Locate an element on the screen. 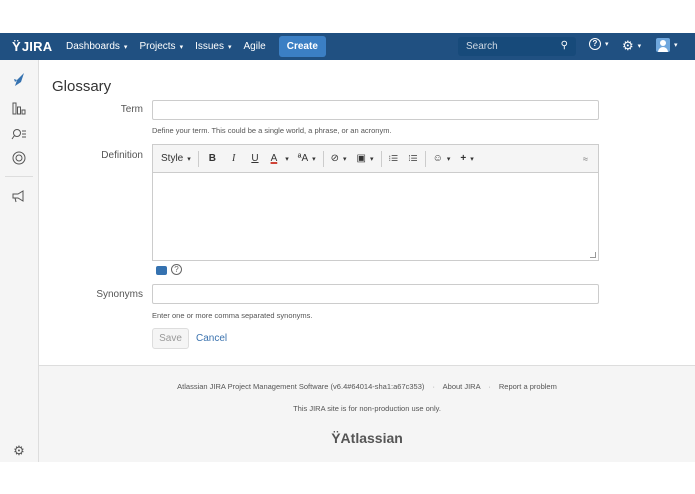 This screenshot has width=695, height=494. bold-button: B is located at coordinates (212, 158).